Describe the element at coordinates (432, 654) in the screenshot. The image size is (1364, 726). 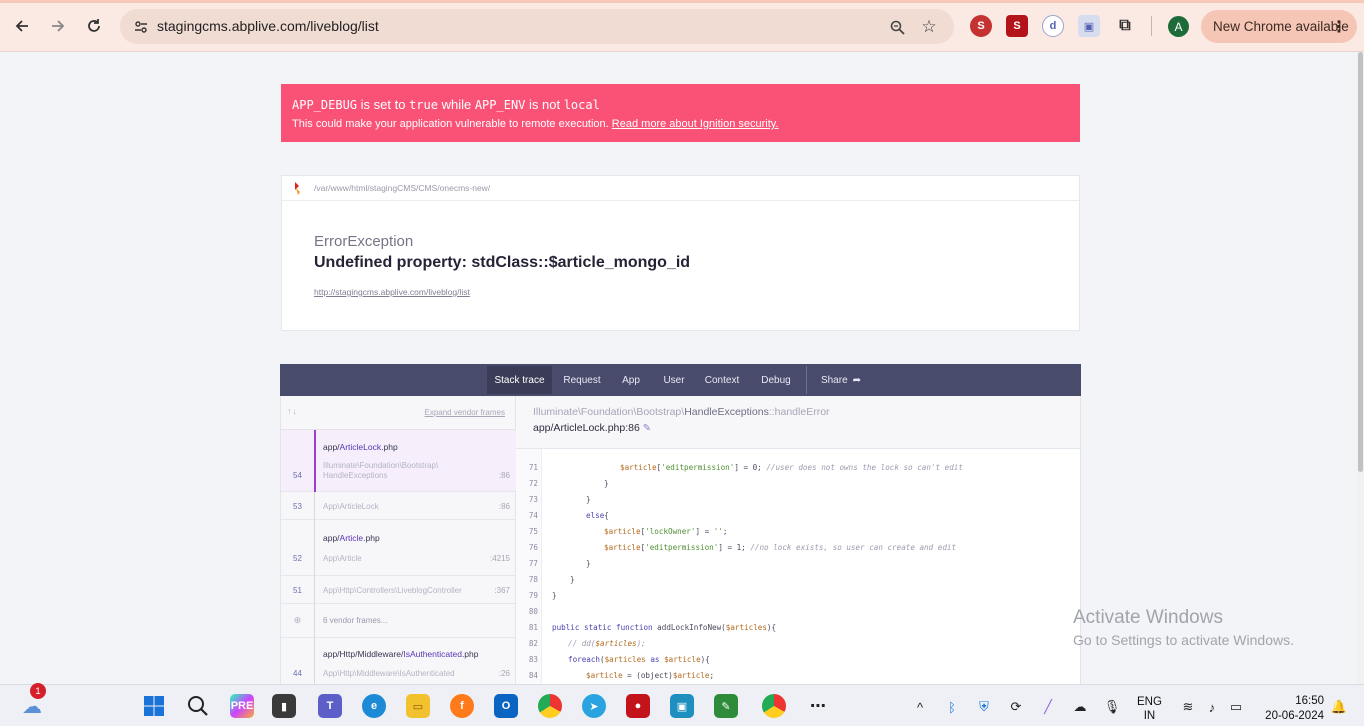
I see `file-name: IsAuthenticated` at that location.